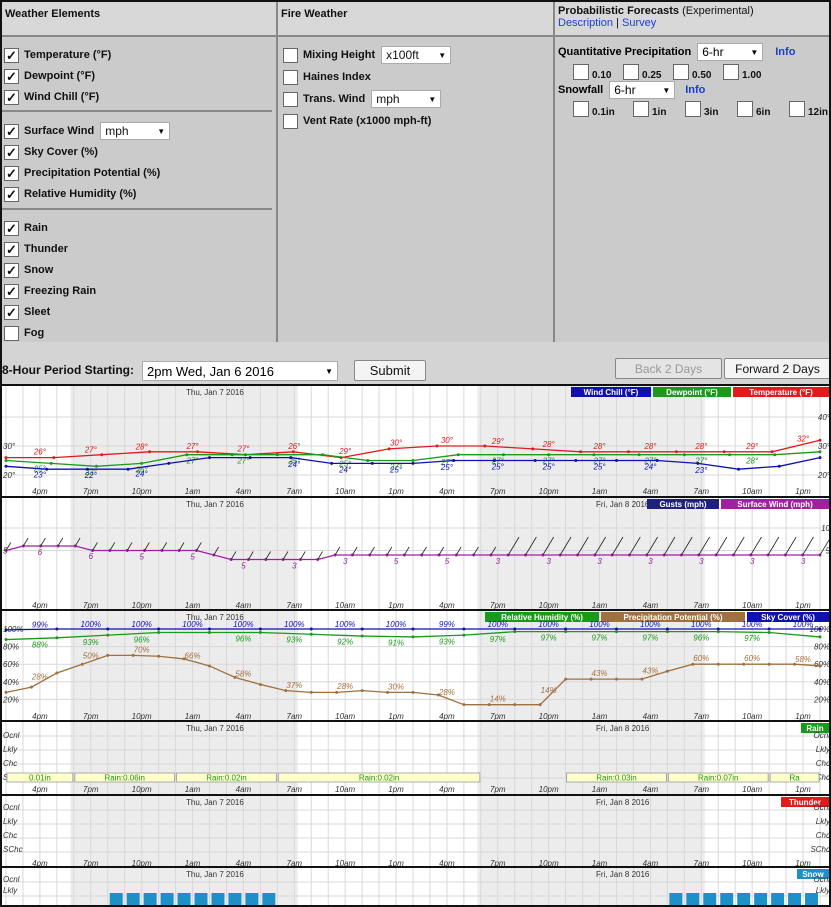  What do you see at coordinates (785, 52) in the screenshot?
I see `qpf-info-link: Info` at bounding box center [785, 52].